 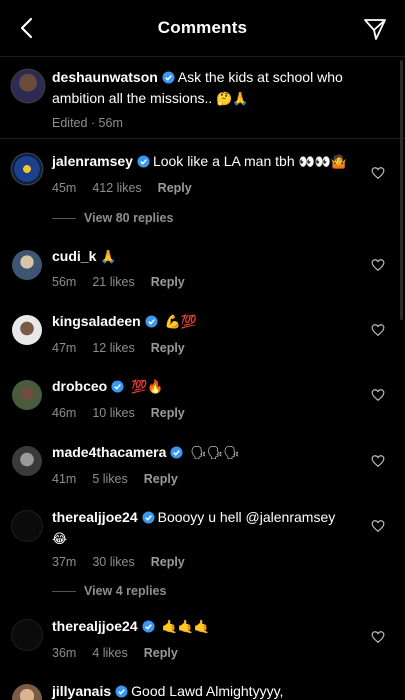 I want to click on comment-item: drobceo 💯🔥 46m 10 likes Reply, so click(x=202, y=402).